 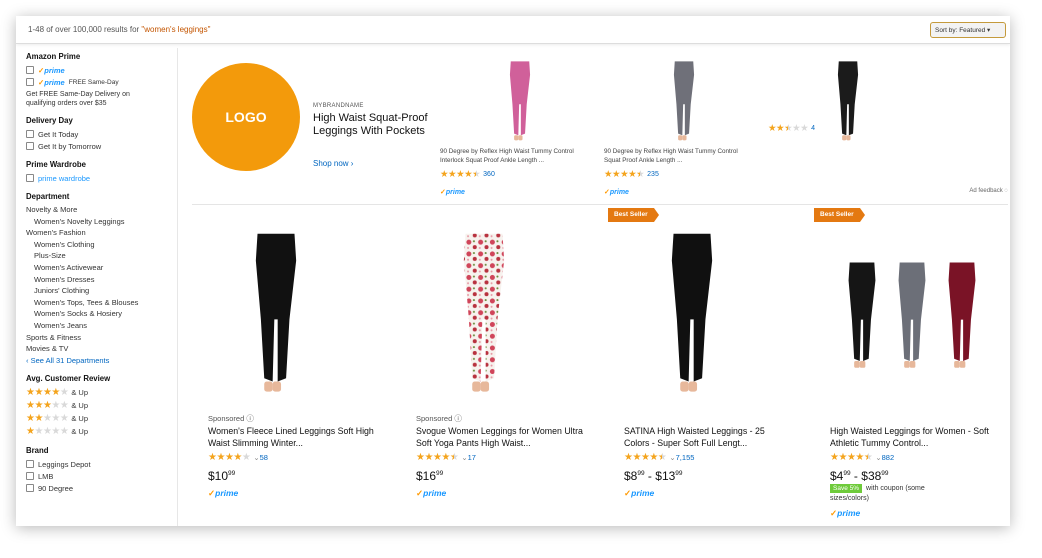 What do you see at coordinates (264, 457) in the screenshot?
I see `review-count: 58` at bounding box center [264, 457].